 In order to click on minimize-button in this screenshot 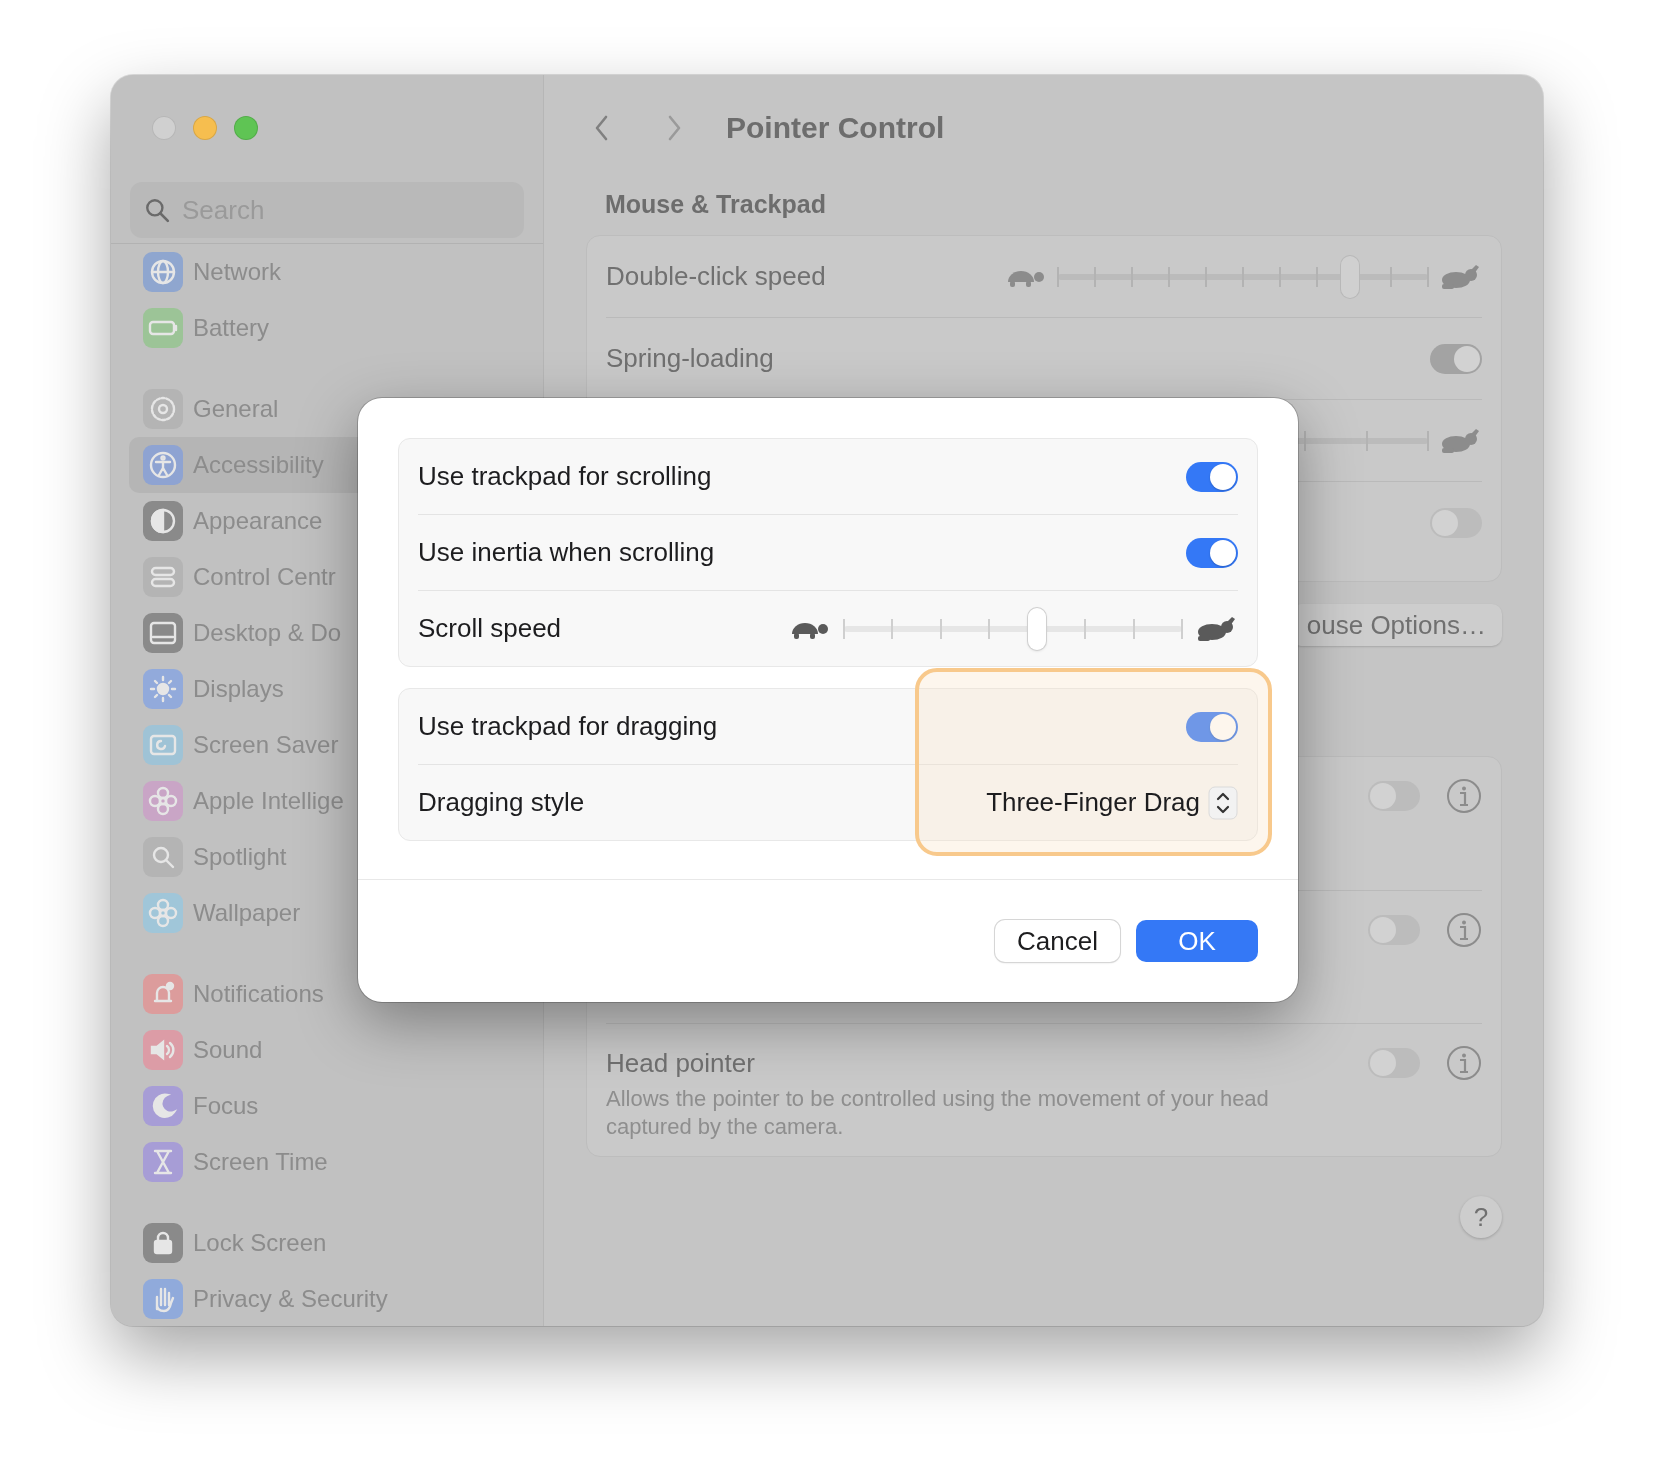, I will do `click(205, 128)`.